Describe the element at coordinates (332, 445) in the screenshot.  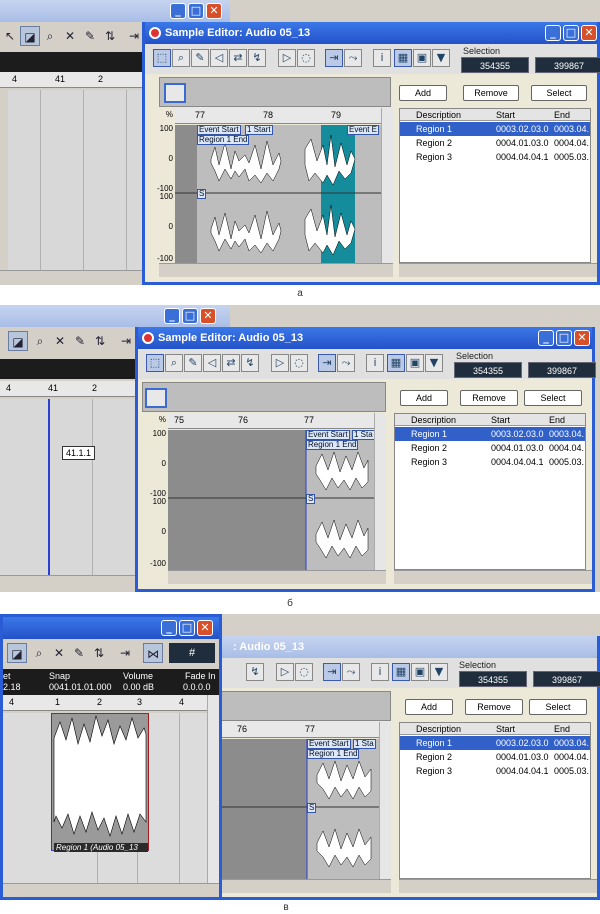
I see `region-end-marker: Region 1 End` at that location.